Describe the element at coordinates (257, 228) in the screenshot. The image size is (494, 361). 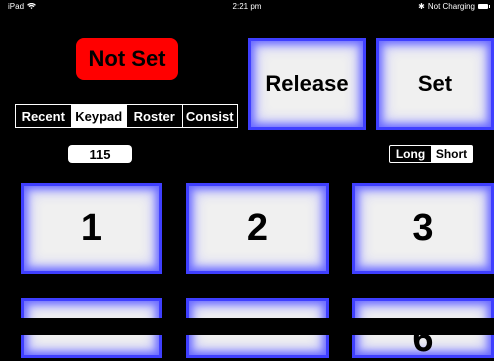
I see `keypad-key-2: 2` at that location.